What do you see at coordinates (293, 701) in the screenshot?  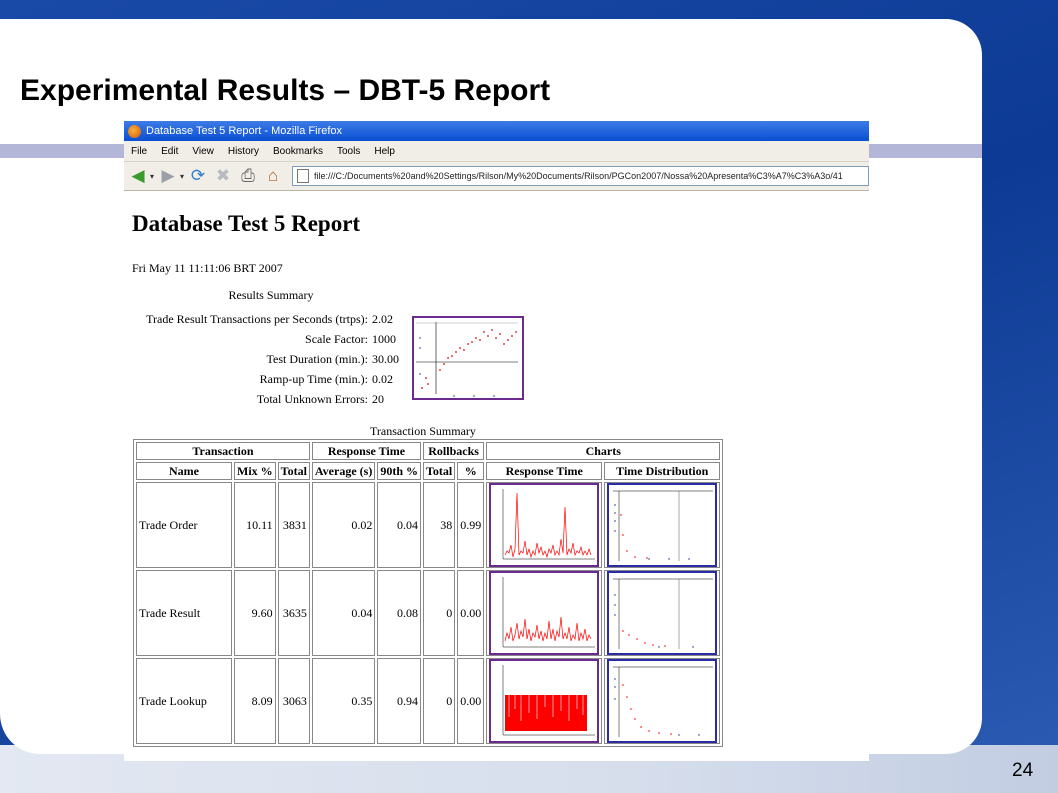 I see `cell-total: 3063` at bounding box center [293, 701].